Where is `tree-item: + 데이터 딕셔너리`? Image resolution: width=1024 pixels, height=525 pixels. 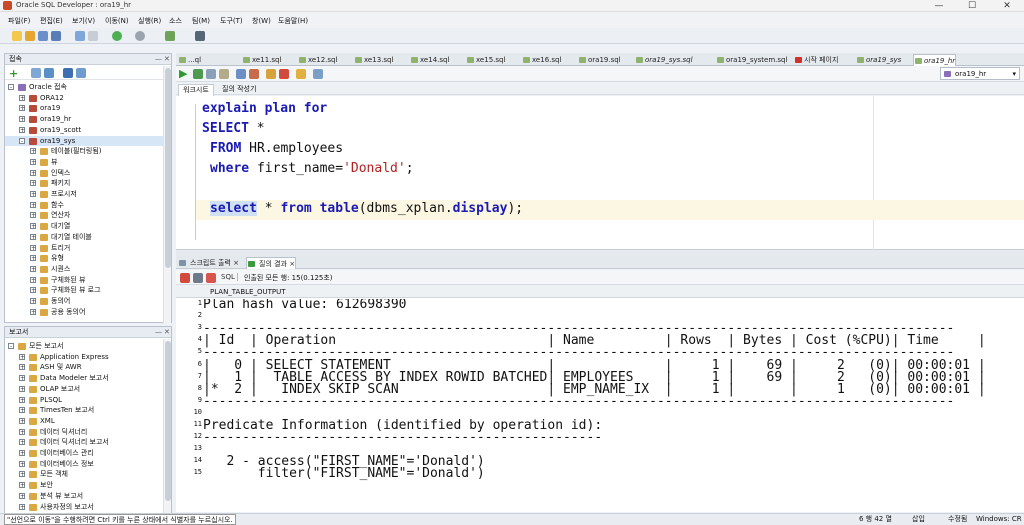 tree-item: + 데이터 딕셔너리 is located at coordinates (85, 432).